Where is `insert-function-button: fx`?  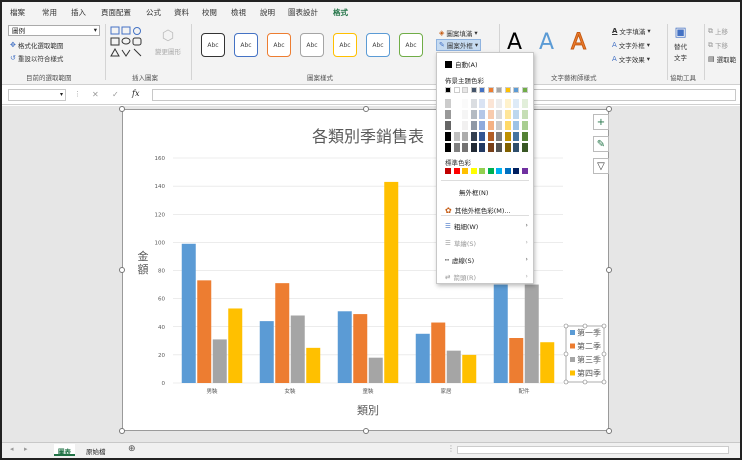 insert-function-button: fx is located at coordinates (135, 93).